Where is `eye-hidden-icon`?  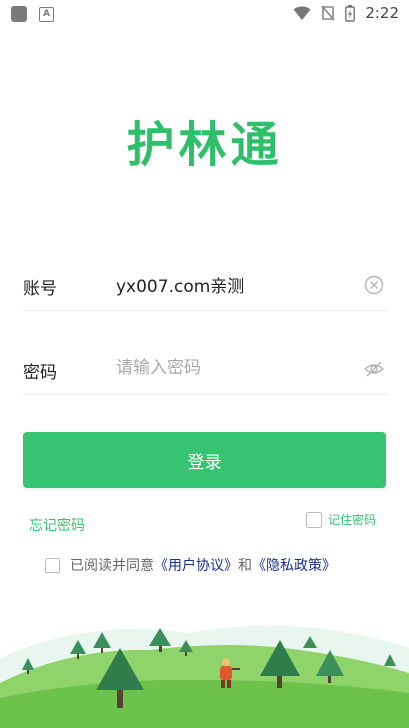
eye-hidden-icon is located at coordinates (374, 369).